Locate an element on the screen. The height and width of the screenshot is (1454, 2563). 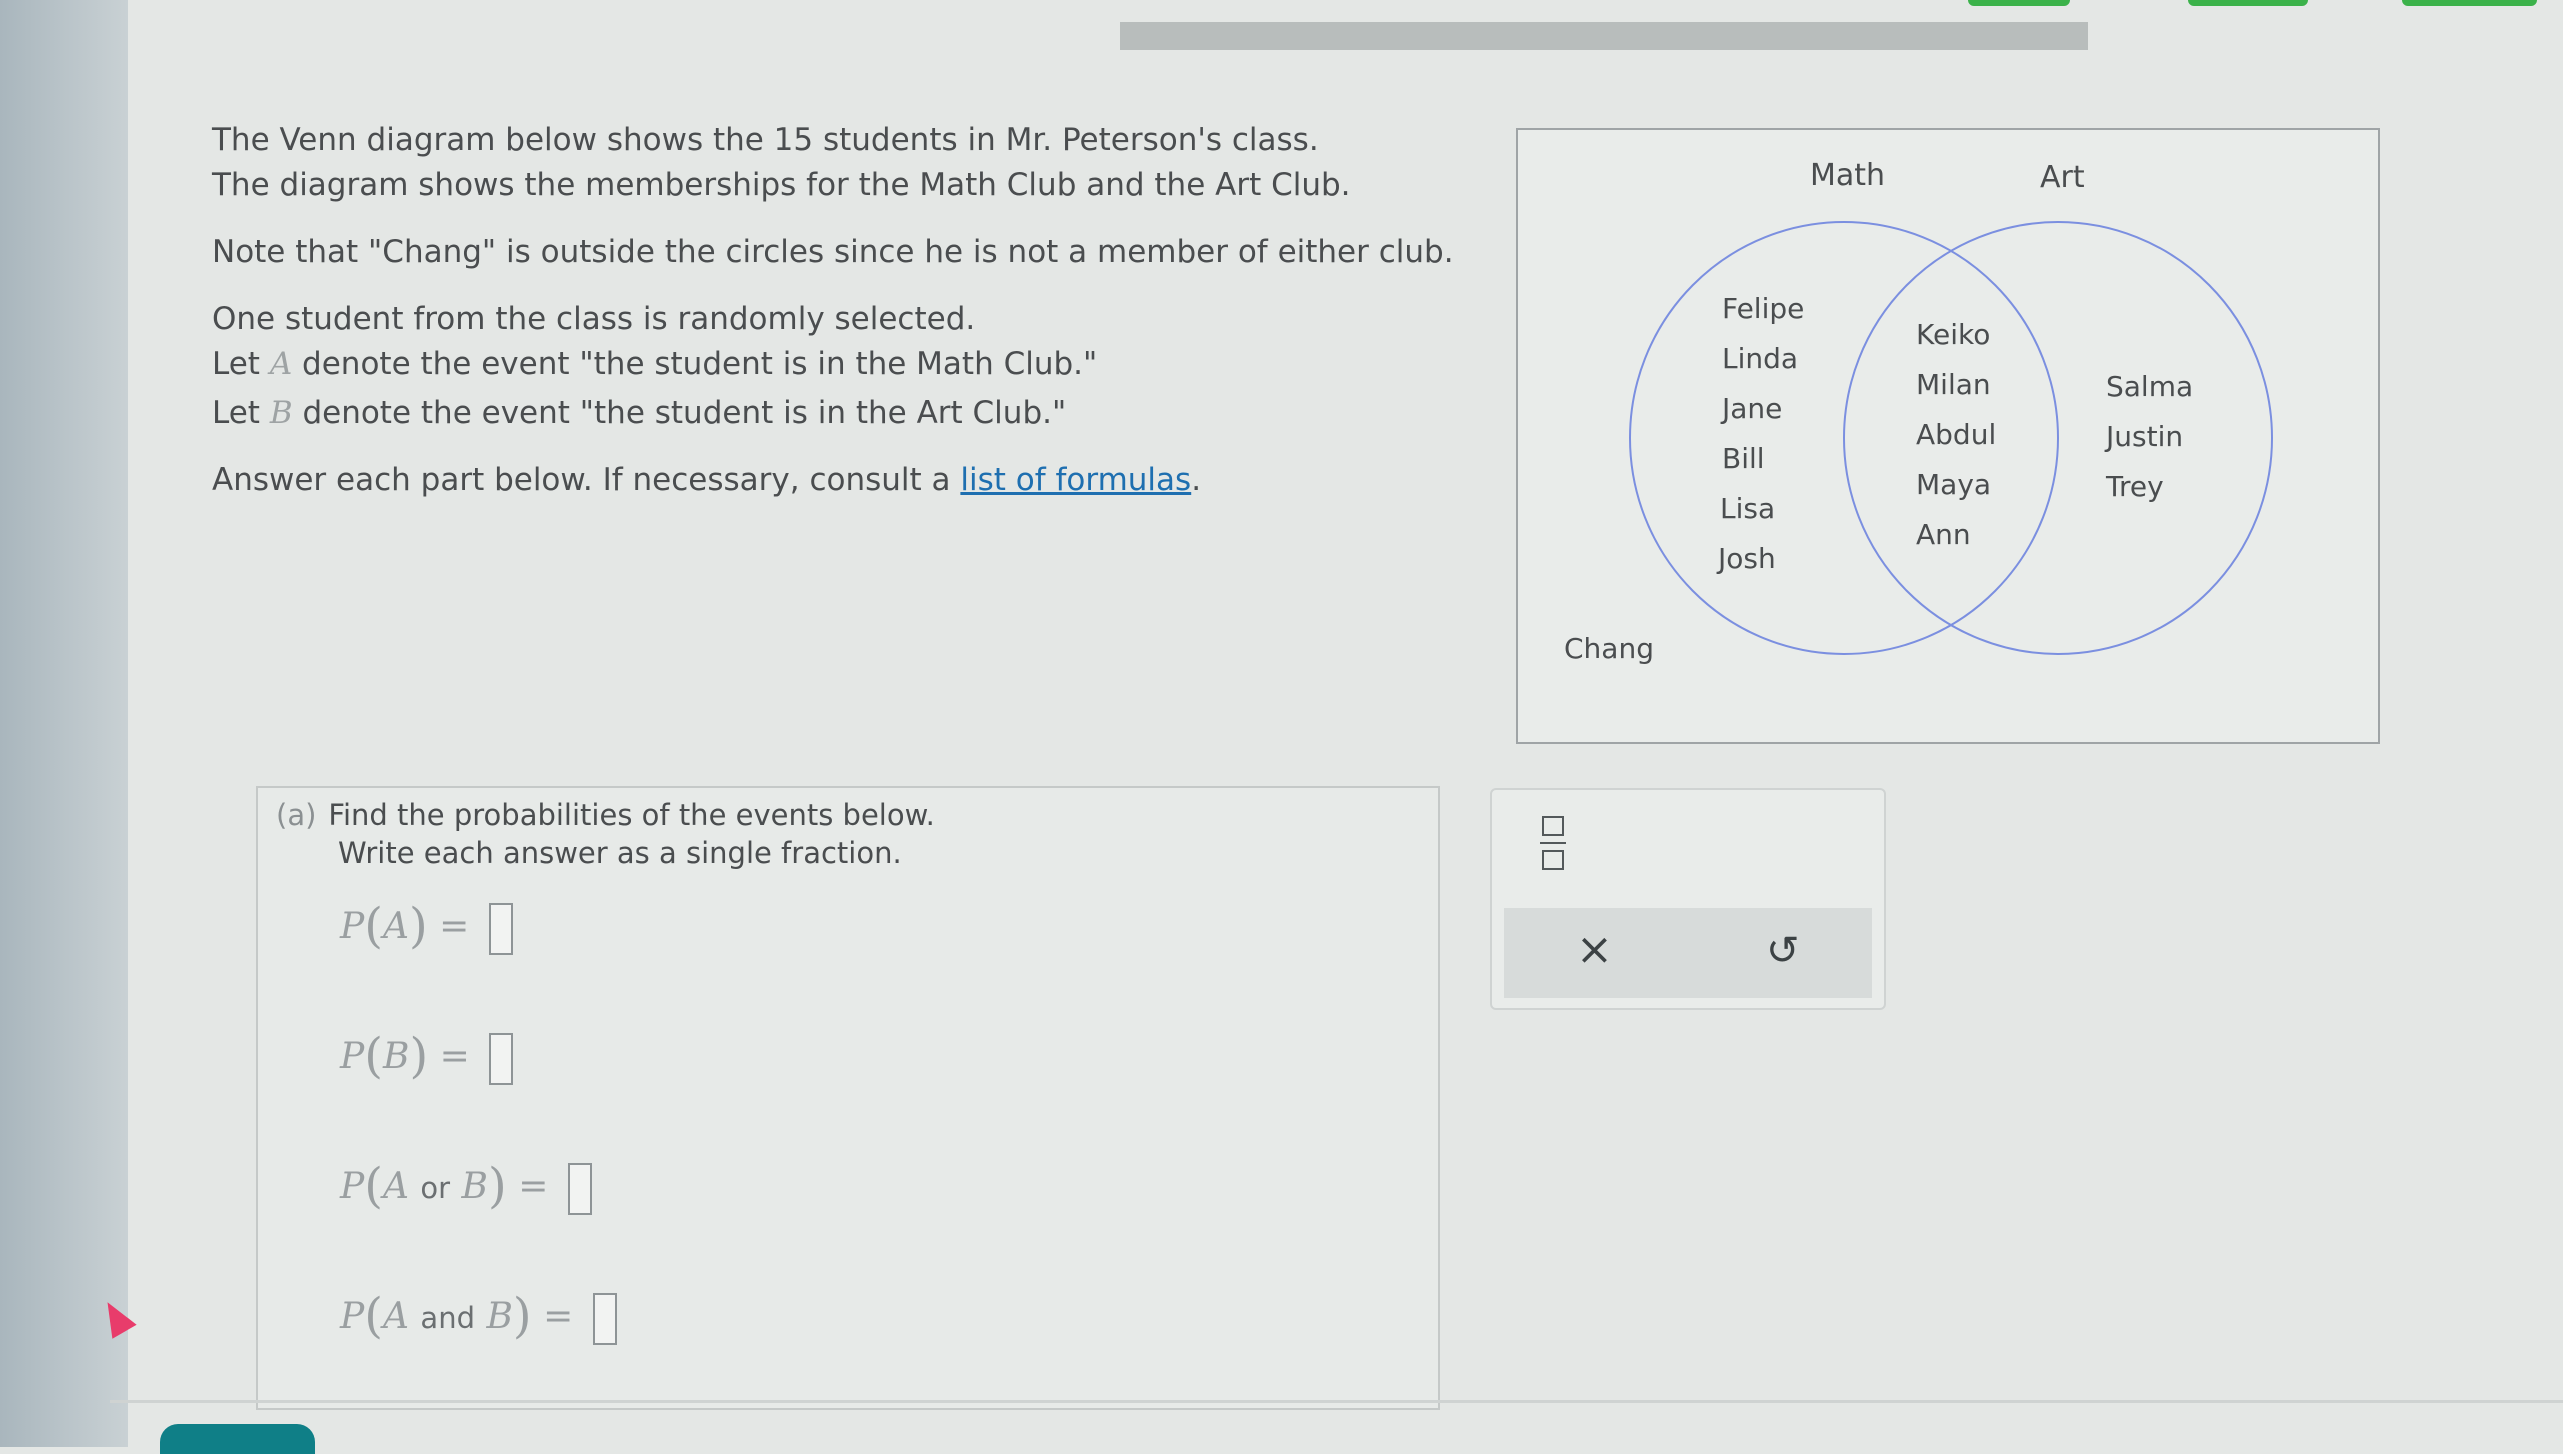
art-circle-label: Art is located at coordinates (2062, 177).